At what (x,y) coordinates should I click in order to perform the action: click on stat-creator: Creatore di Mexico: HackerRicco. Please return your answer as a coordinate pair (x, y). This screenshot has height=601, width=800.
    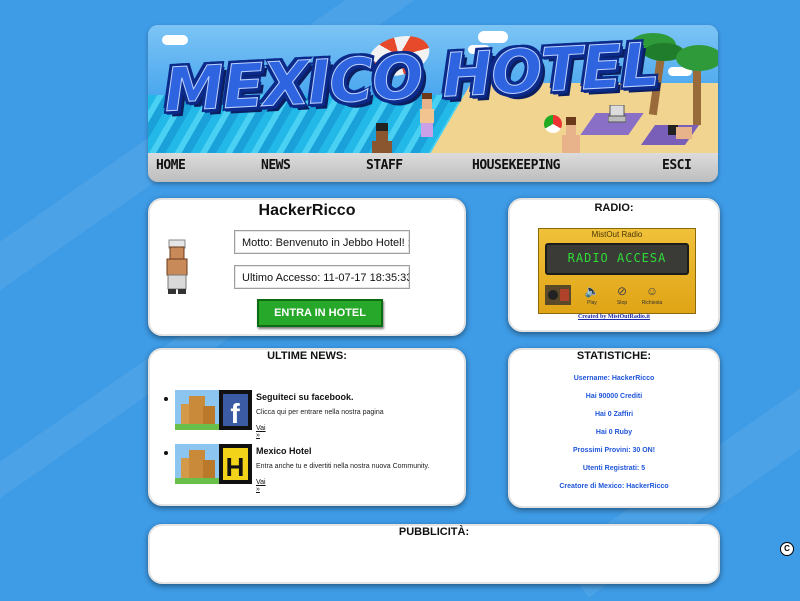
    Looking at the image, I should click on (614, 486).